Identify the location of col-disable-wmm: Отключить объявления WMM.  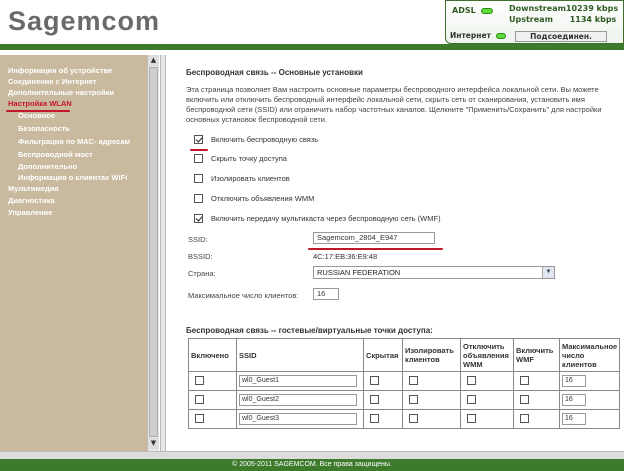
(487, 355).